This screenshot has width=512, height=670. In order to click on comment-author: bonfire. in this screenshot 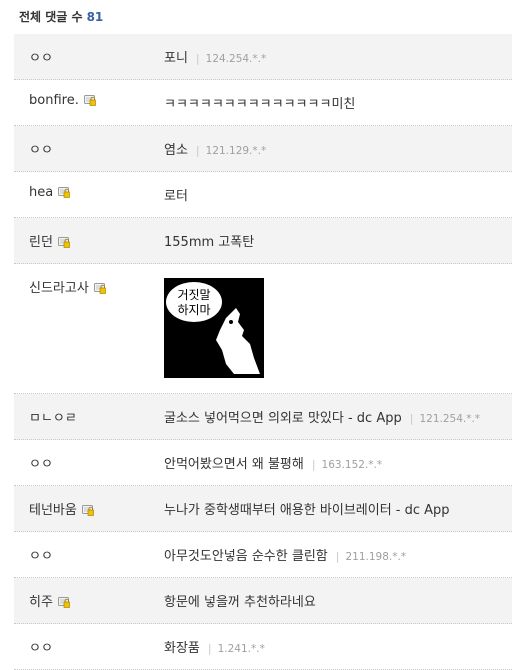, I will do `click(62, 100)`.